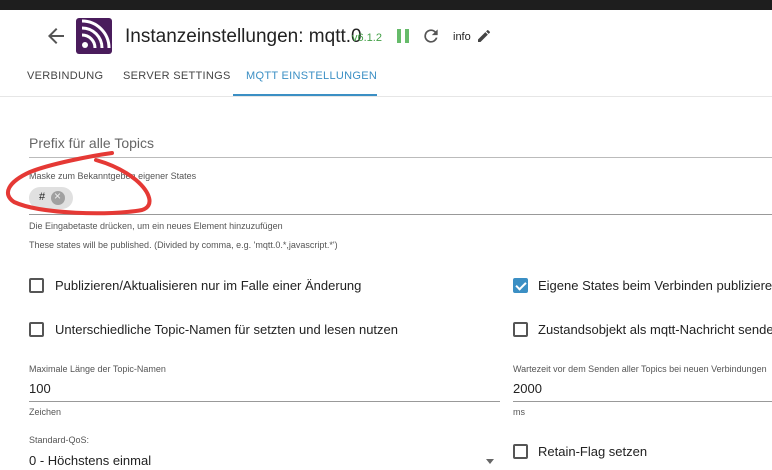  Describe the element at coordinates (520, 329) in the screenshot. I see `state-object-as-message-checkbox` at that location.